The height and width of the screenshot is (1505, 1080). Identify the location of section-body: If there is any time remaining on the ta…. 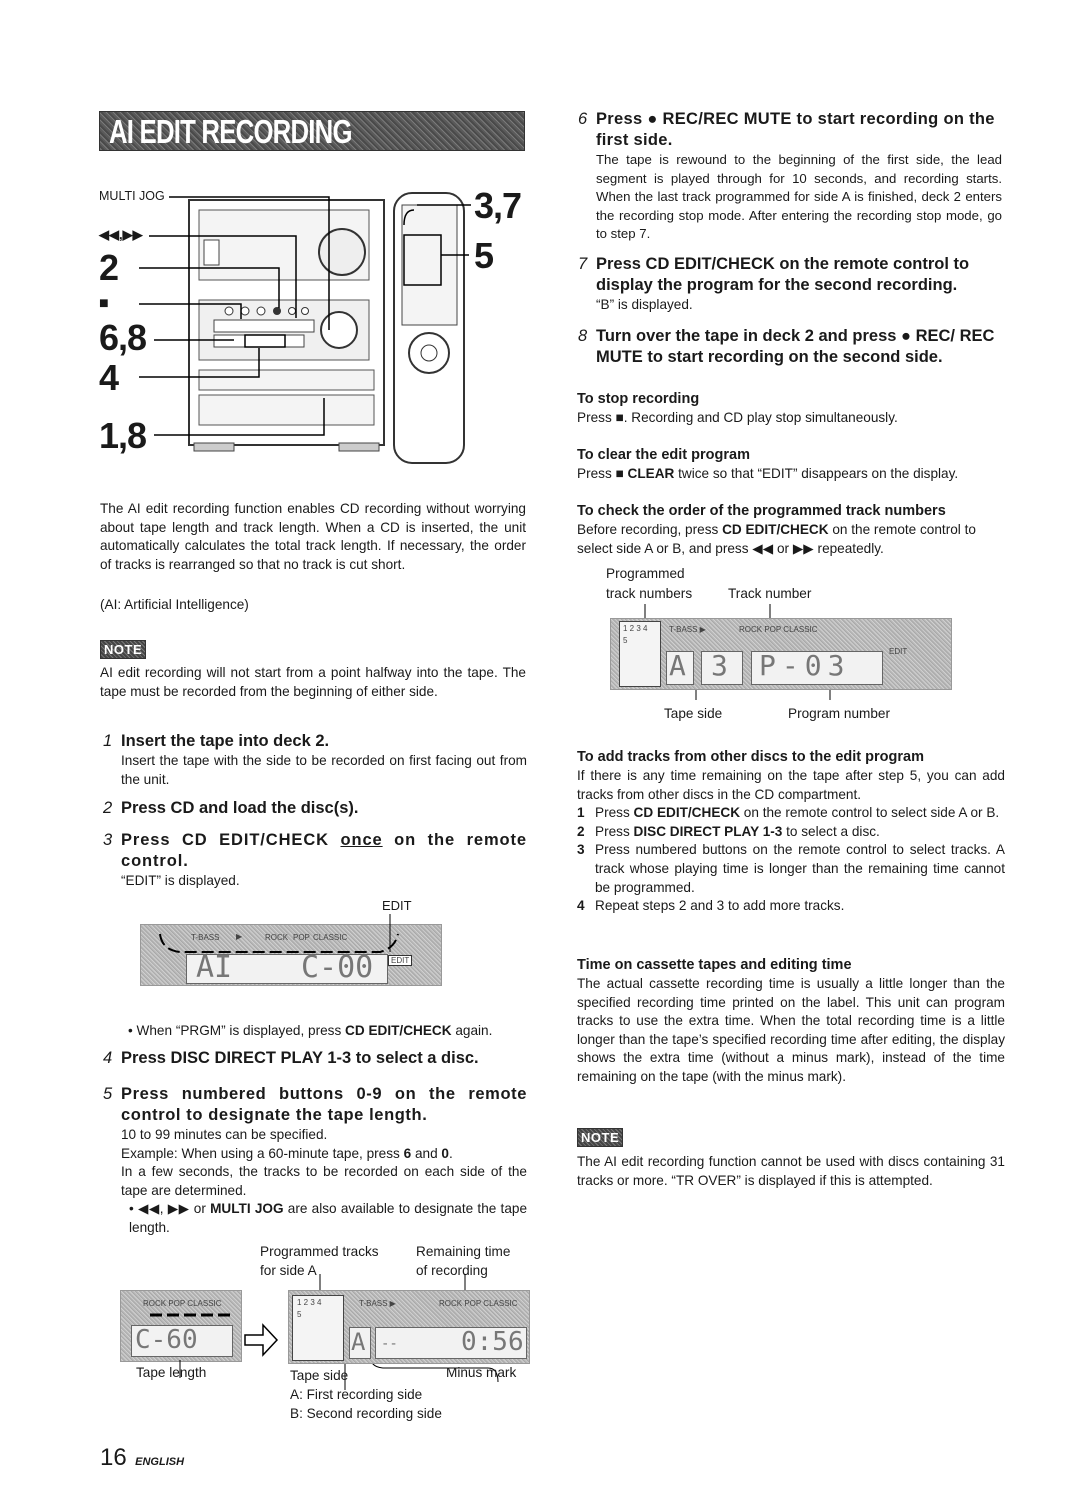
(791, 785).